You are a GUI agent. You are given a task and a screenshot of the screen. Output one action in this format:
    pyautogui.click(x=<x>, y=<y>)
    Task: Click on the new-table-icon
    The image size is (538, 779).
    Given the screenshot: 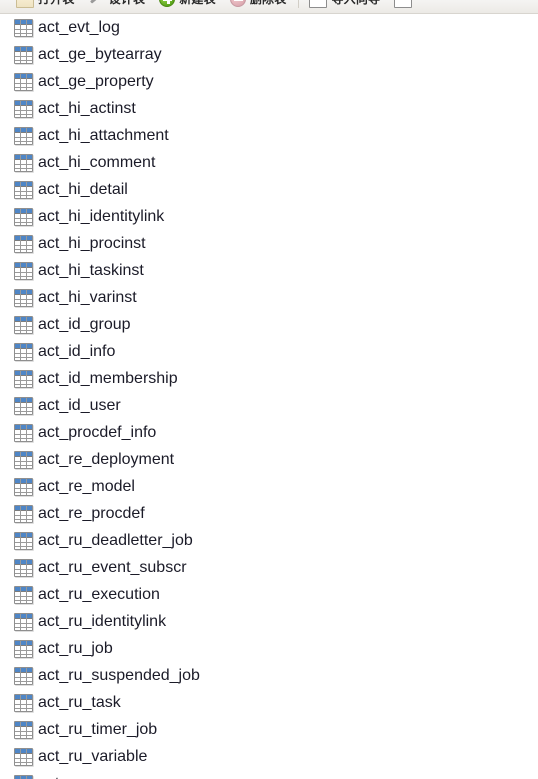 What is the action you would take?
    pyautogui.click(x=167, y=3)
    